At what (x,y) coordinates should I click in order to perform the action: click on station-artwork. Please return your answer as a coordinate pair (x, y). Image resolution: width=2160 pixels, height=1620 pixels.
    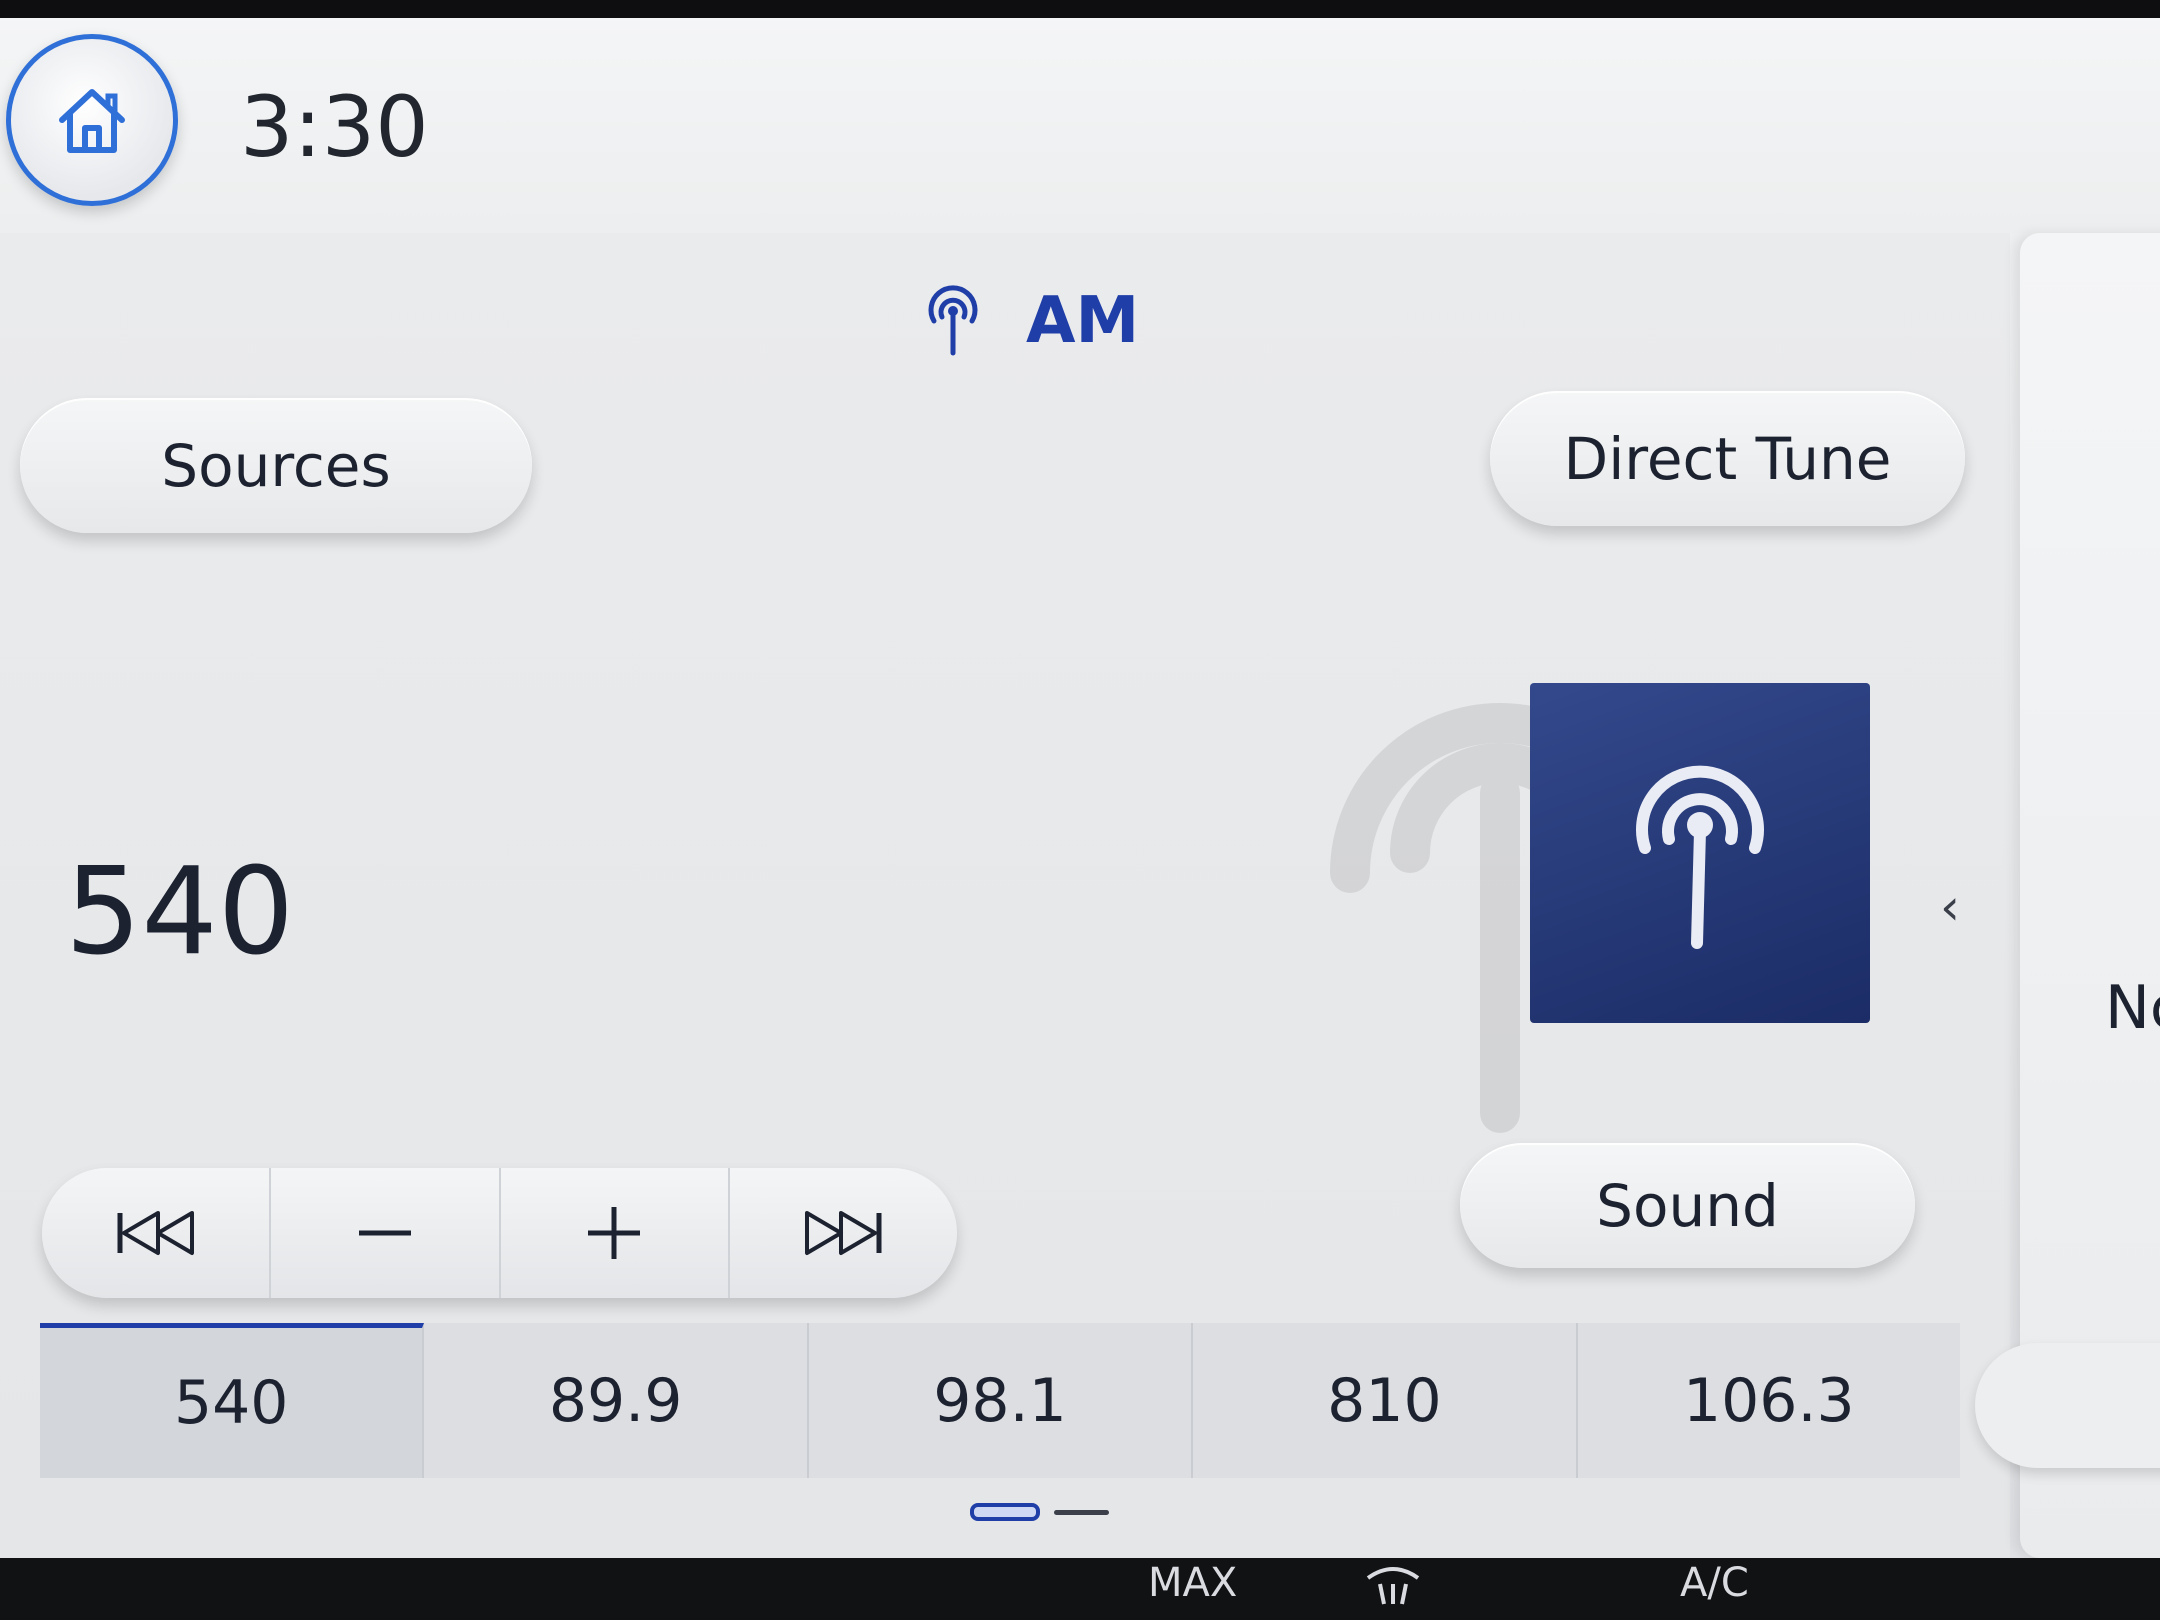
    Looking at the image, I should click on (1700, 853).